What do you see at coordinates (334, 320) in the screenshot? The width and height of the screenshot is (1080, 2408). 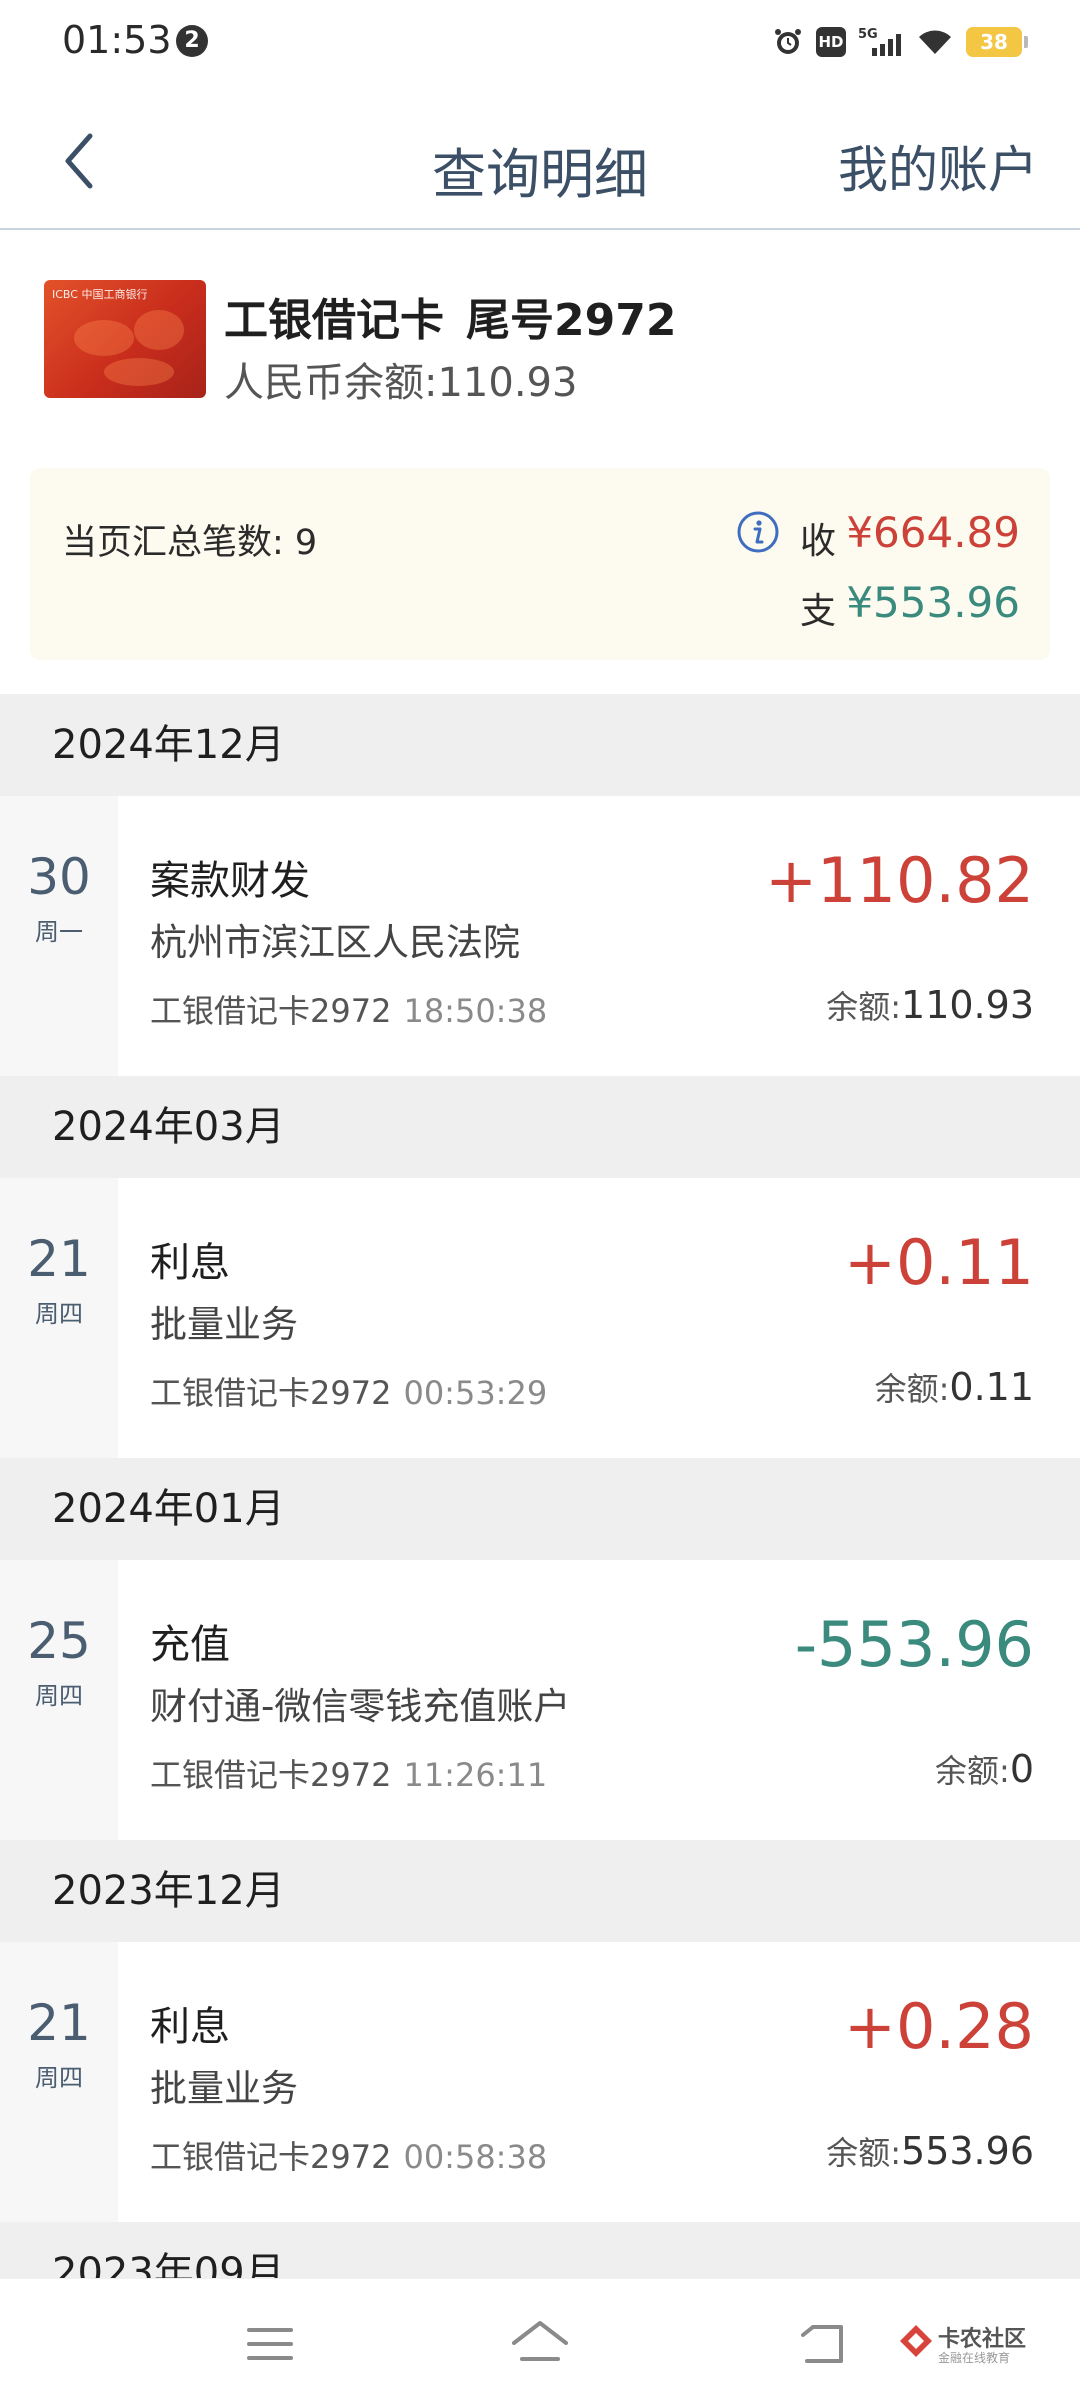 I see `card-name: 工银借记卡` at bounding box center [334, 320].